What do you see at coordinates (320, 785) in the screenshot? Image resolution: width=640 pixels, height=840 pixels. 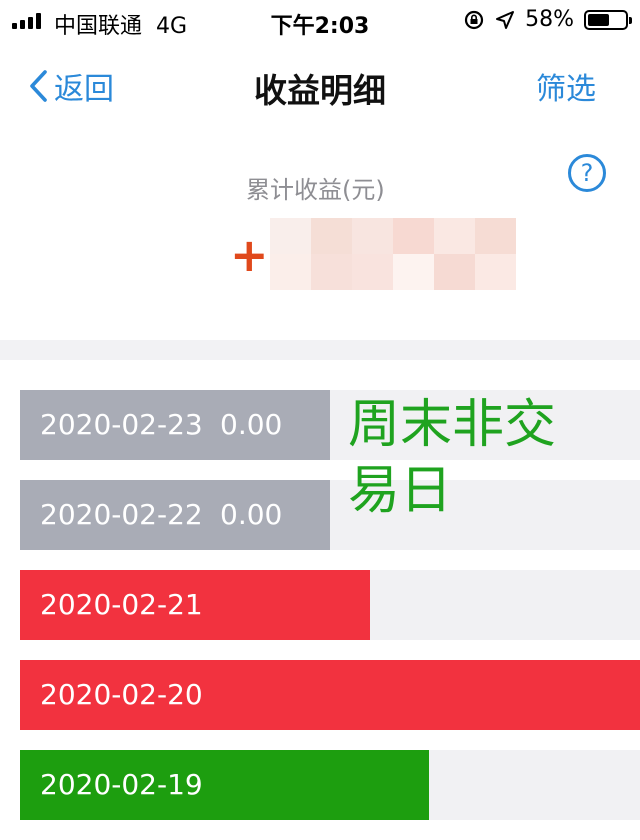 I see `earnings-row: 2020-02-19` at bounding box center [320, 785].